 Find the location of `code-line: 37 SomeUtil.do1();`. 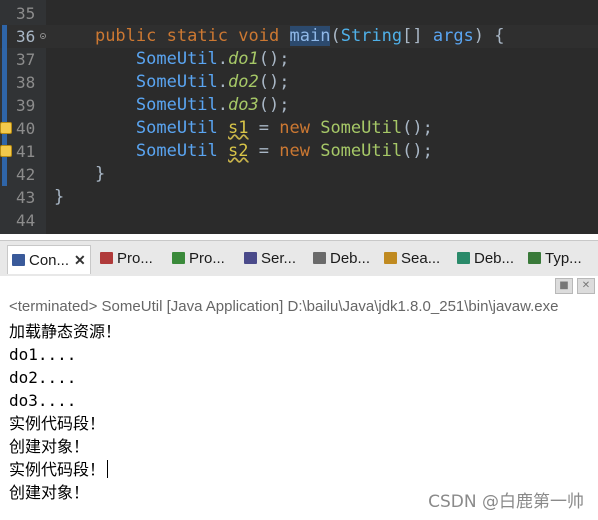

code-line: 37 SomeUtil.do1(); is located at coordinates (299, 59).